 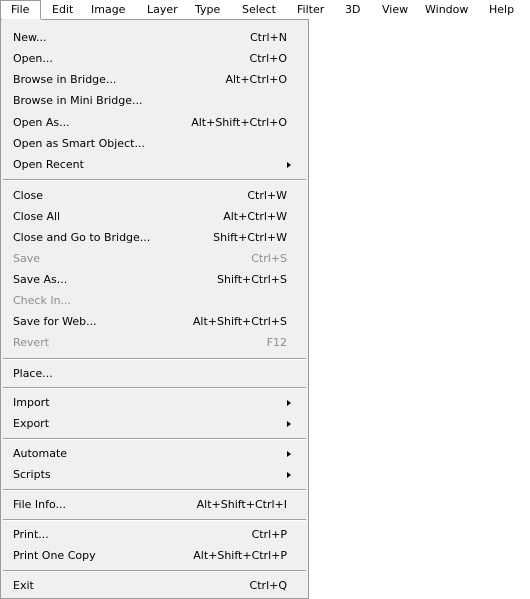 What do you see at coordinates (268, 58) in the screenshot?
I see `menu-item-shortcut: Ctrl+O` at bounding box center [268, 58].